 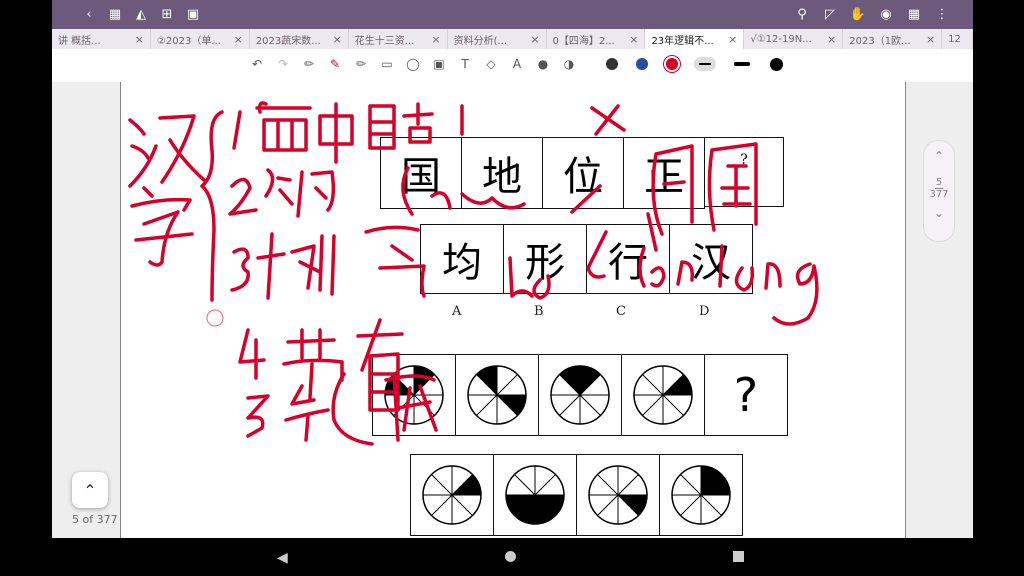 What do you see at coordinates (299, 39) in the screenshot?
I see `tab-2: 2023蔬宋数... ×` at bounding box center [299, 39].